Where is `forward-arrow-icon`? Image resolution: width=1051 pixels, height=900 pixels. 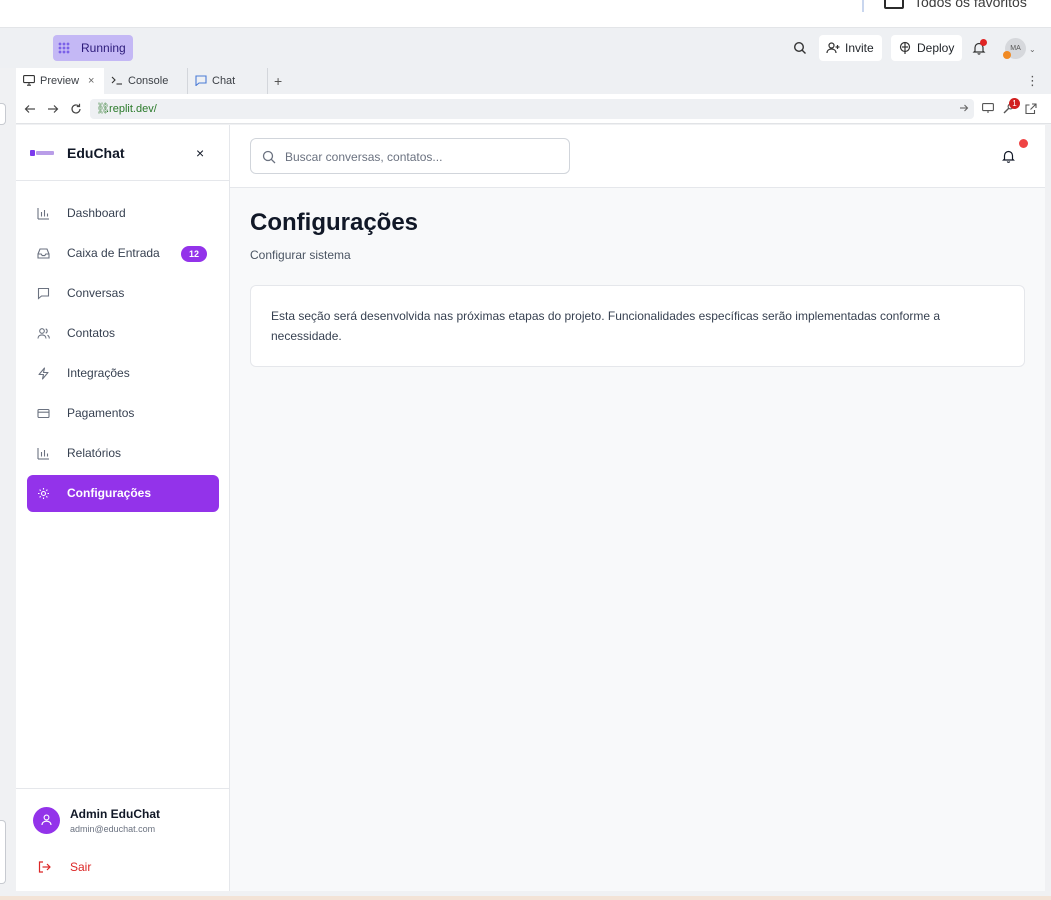 forward-arrow-icon is located at coordinates (53, 109).